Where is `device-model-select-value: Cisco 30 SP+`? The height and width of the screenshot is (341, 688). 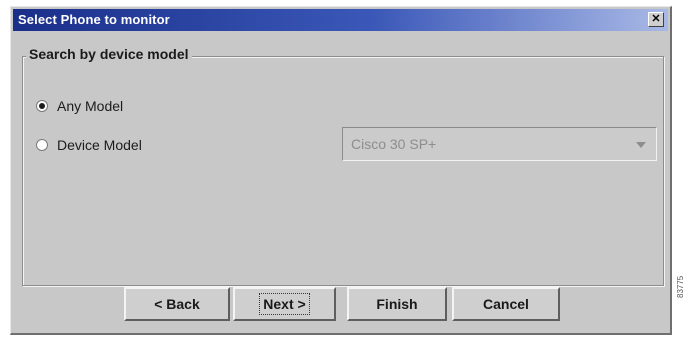 device-model-select-value: Cisco 30 SP+ is located at coordinates (394, 144).